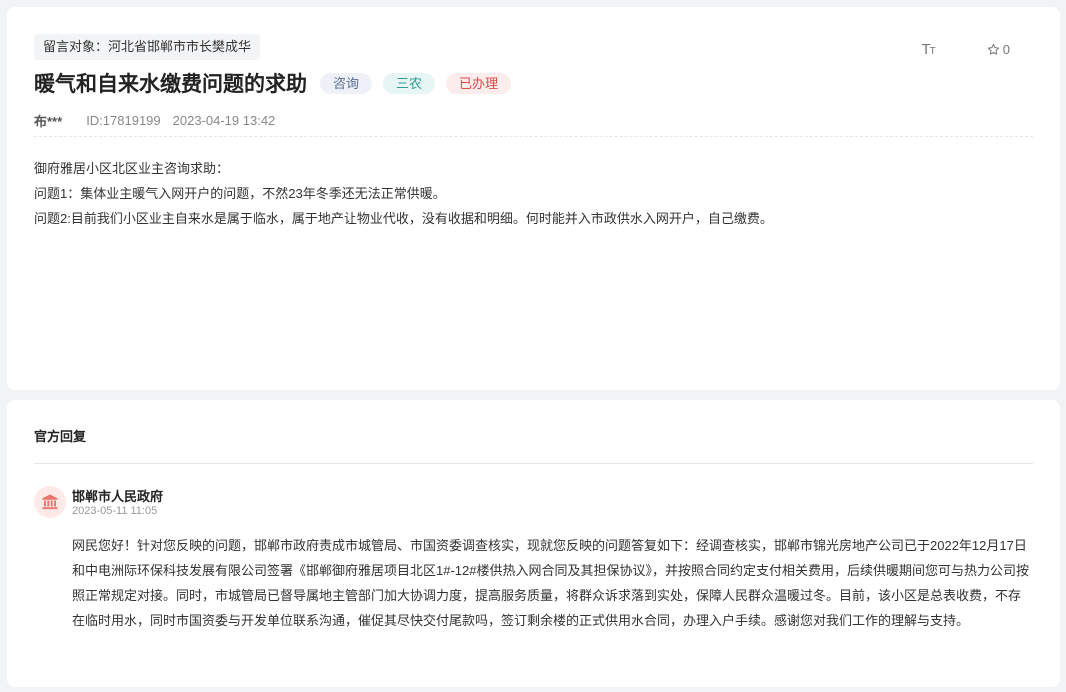 The height and width of the screenshot is (692, 1066). I want to click on status-badge: 已办理, so click(479, 83).